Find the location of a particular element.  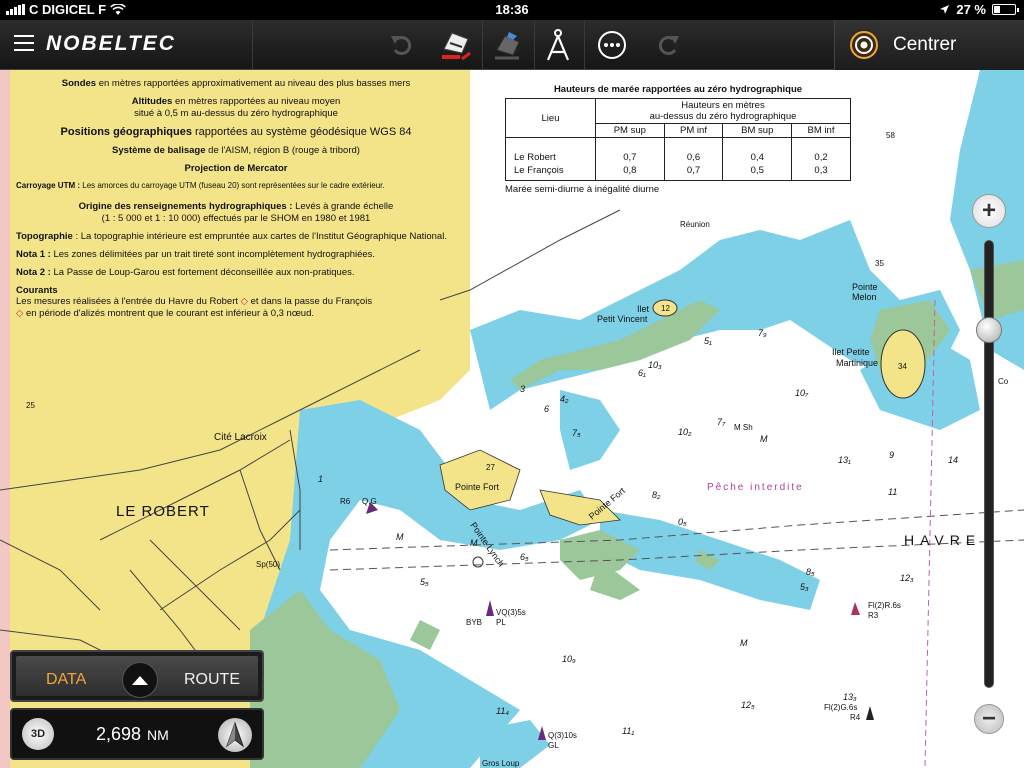

tide-header-cell: BM inf is located at coordinates (821, 130).